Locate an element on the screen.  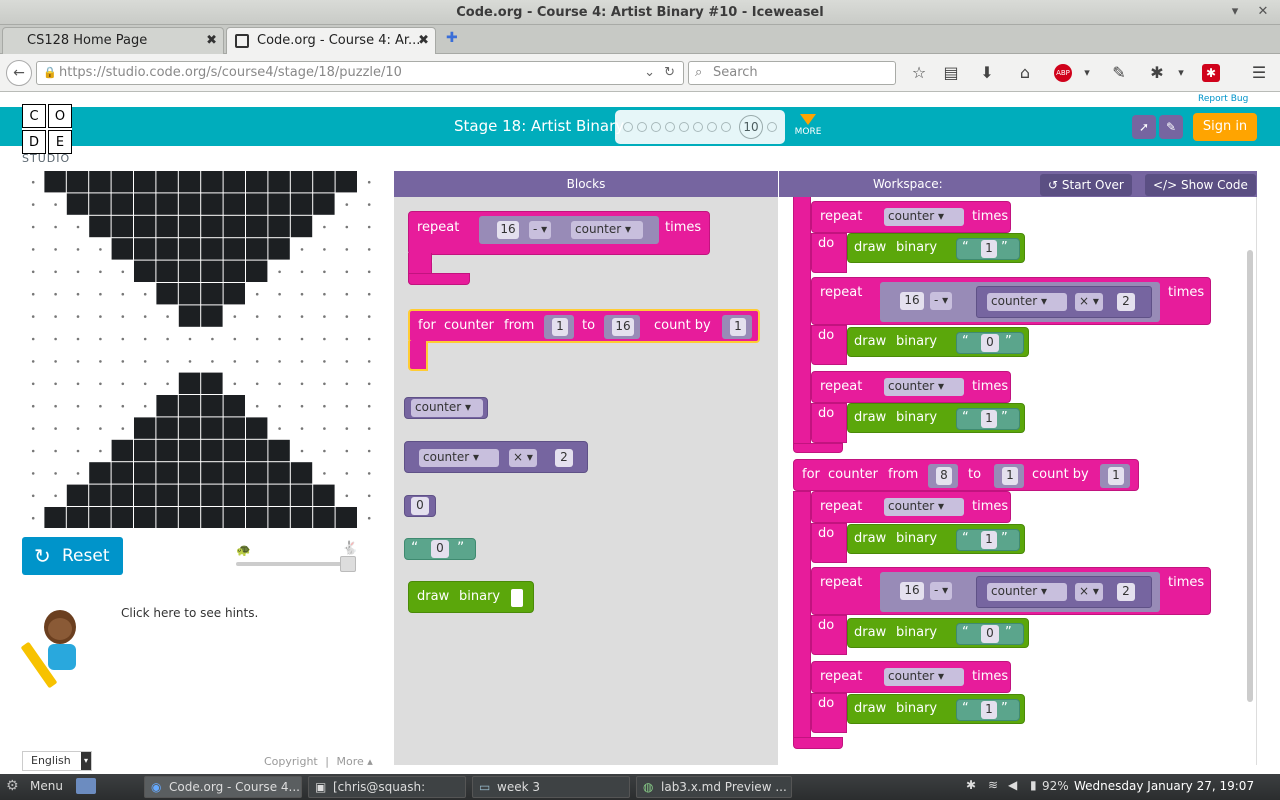
start-over-button: ↺ Start Over is located at coordinates (1086, 185).